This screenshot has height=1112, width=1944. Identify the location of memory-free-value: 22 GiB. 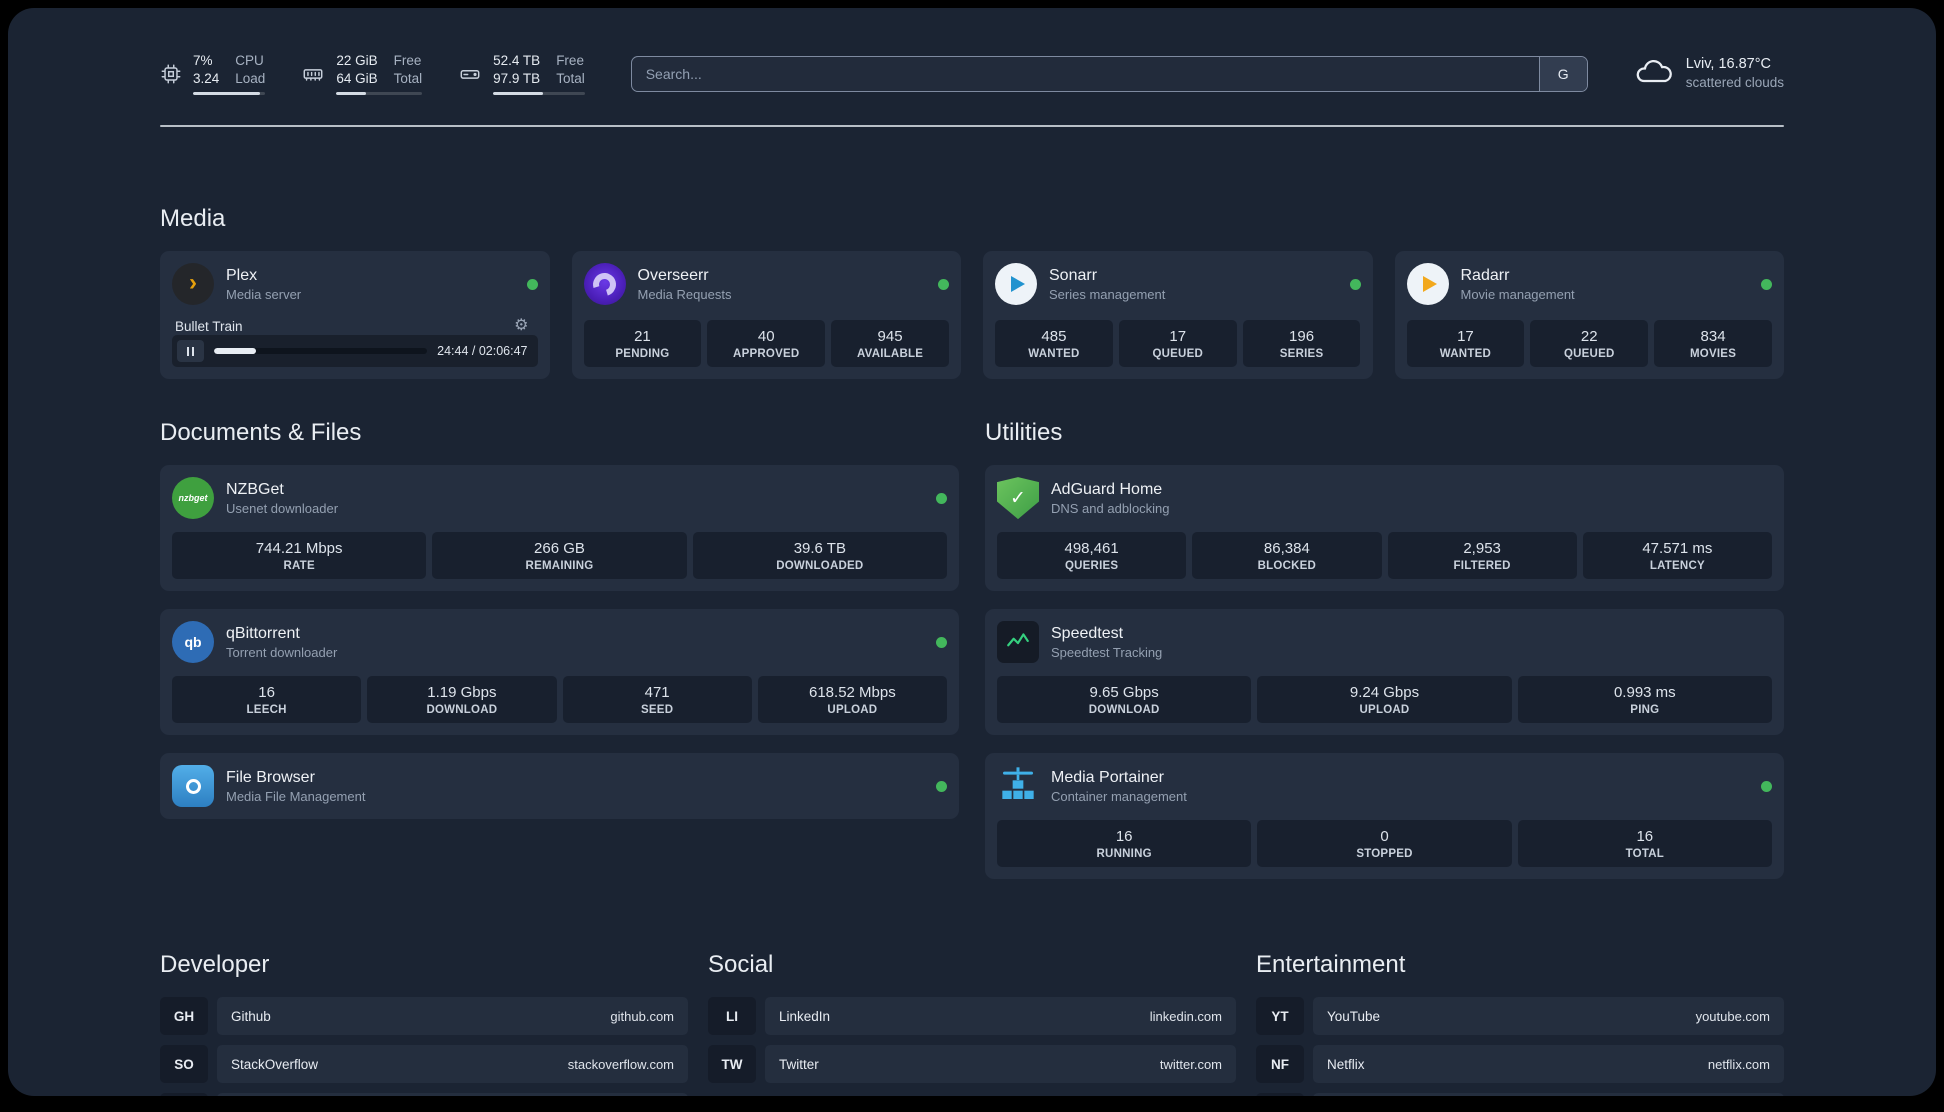
(357, 60).